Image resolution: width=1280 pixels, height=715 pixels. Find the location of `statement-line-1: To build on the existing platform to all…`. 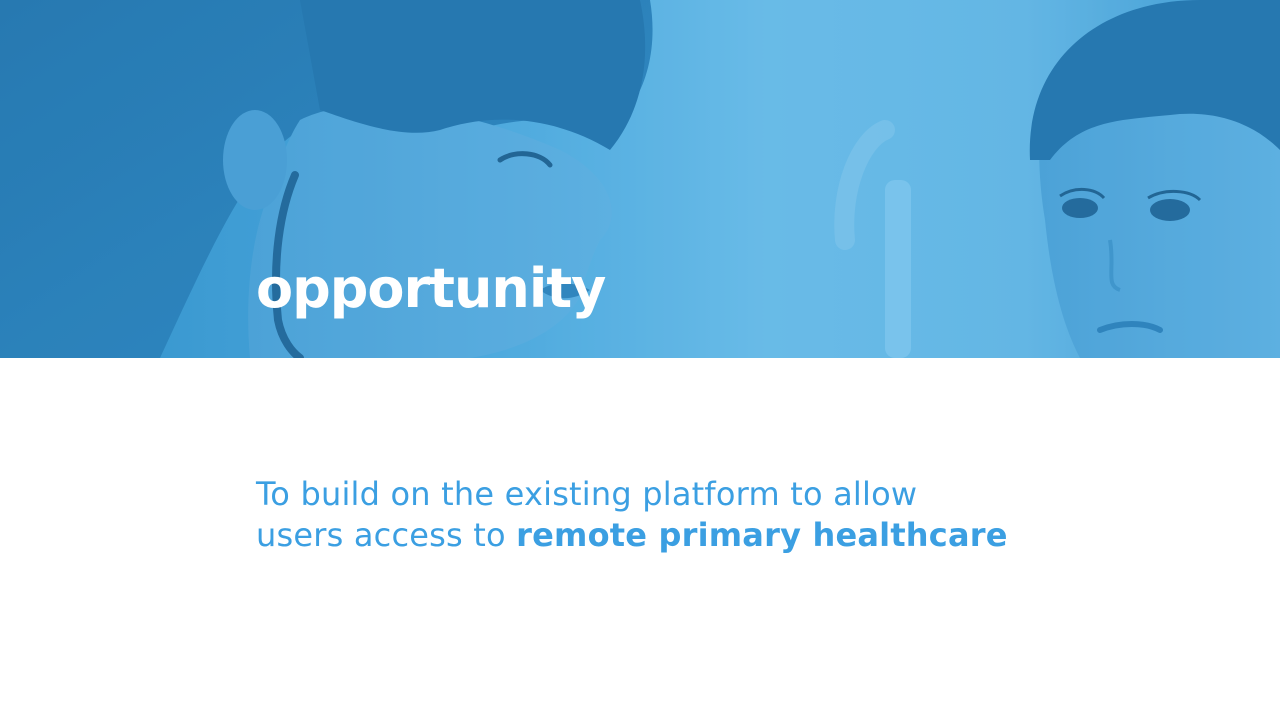

statement-line-1: To build on the existing platform to all… is located at coordinates (587, 494).